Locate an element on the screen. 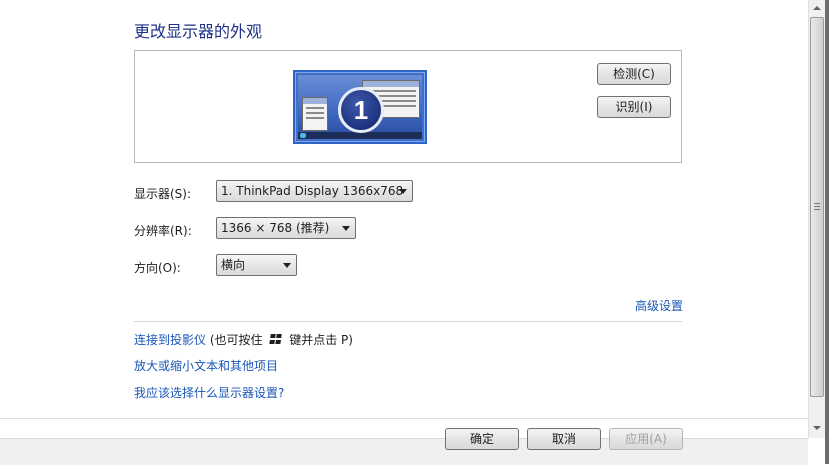  display-label: 显示器(S): is located at coordinates (163, 194).